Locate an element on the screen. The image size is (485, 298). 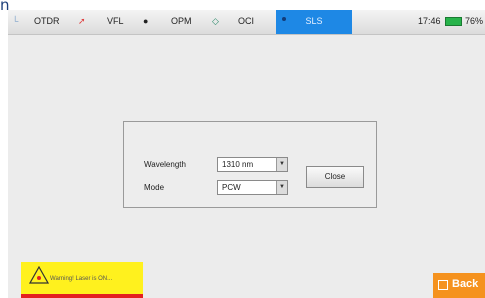
back-label: Back is located at coordinates (465, 284).